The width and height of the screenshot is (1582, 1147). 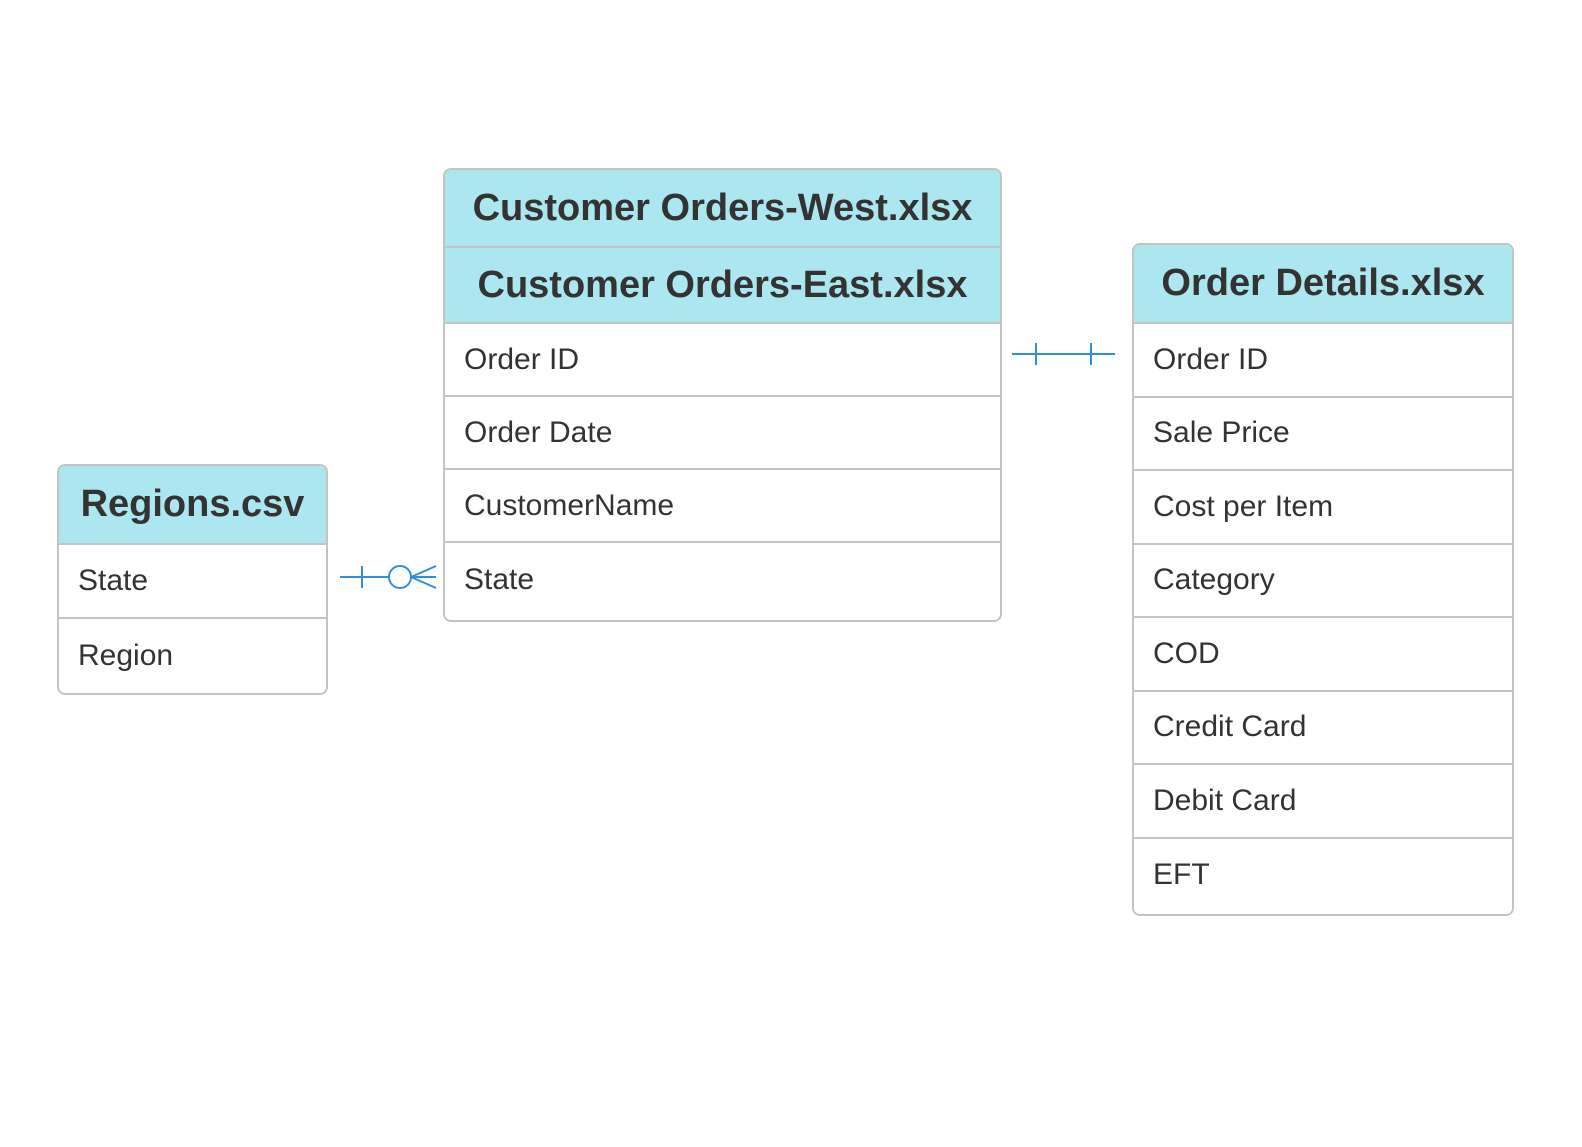 I want to click on connector-orders-to-details, so click(x=1063, y=354).